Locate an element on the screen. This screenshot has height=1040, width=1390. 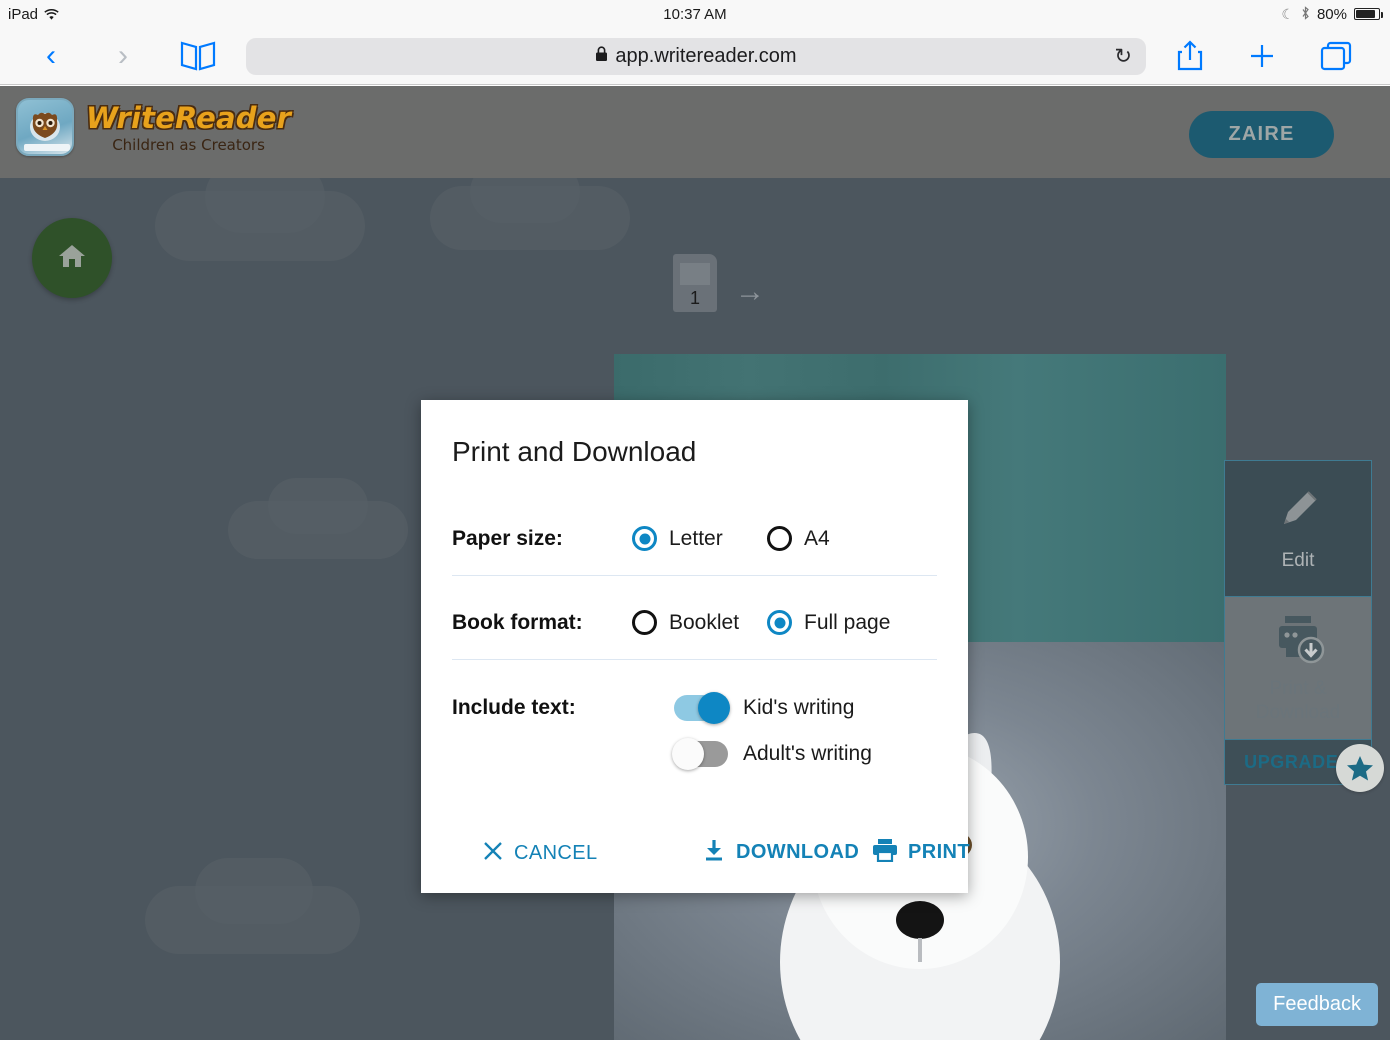
safari-actions is located at coordinates (1264, 56).